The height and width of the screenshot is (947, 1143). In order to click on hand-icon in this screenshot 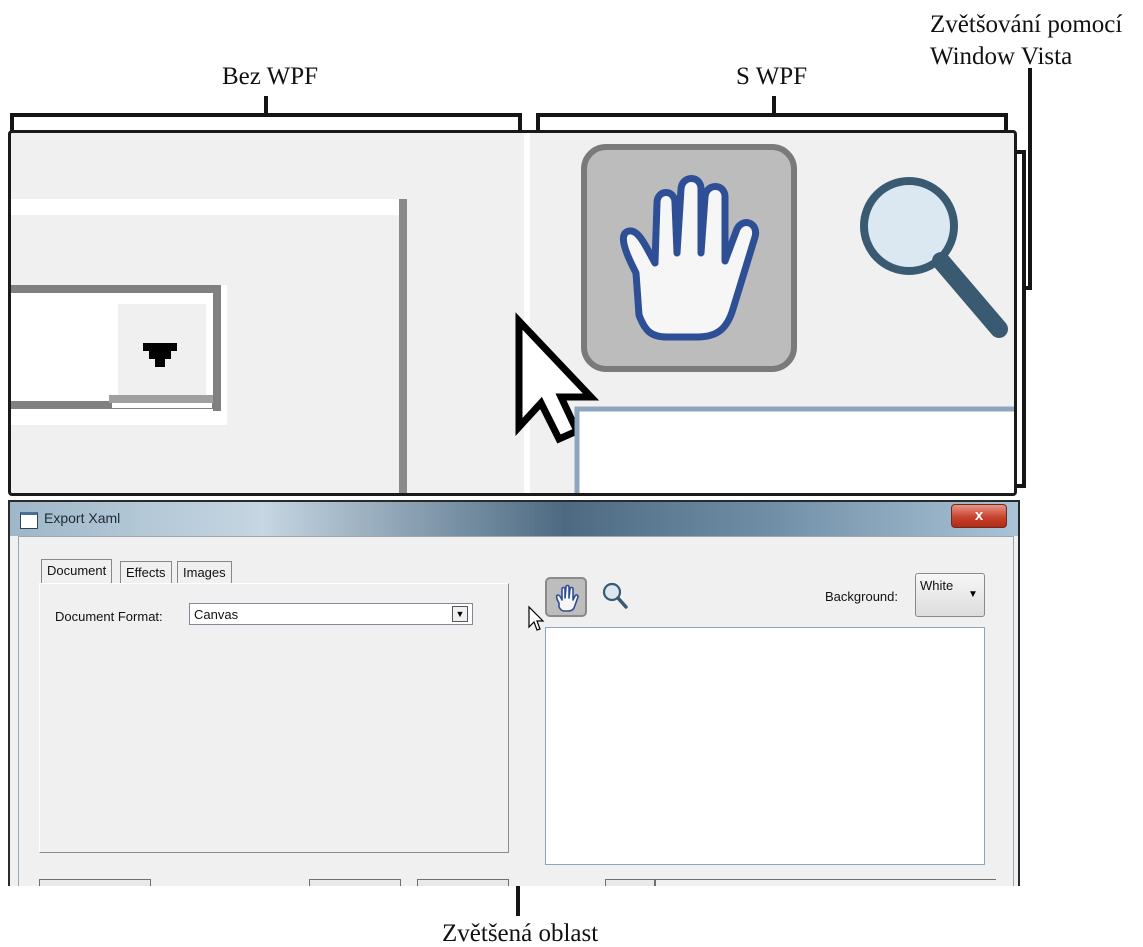, I will do `click(567, 598)`.